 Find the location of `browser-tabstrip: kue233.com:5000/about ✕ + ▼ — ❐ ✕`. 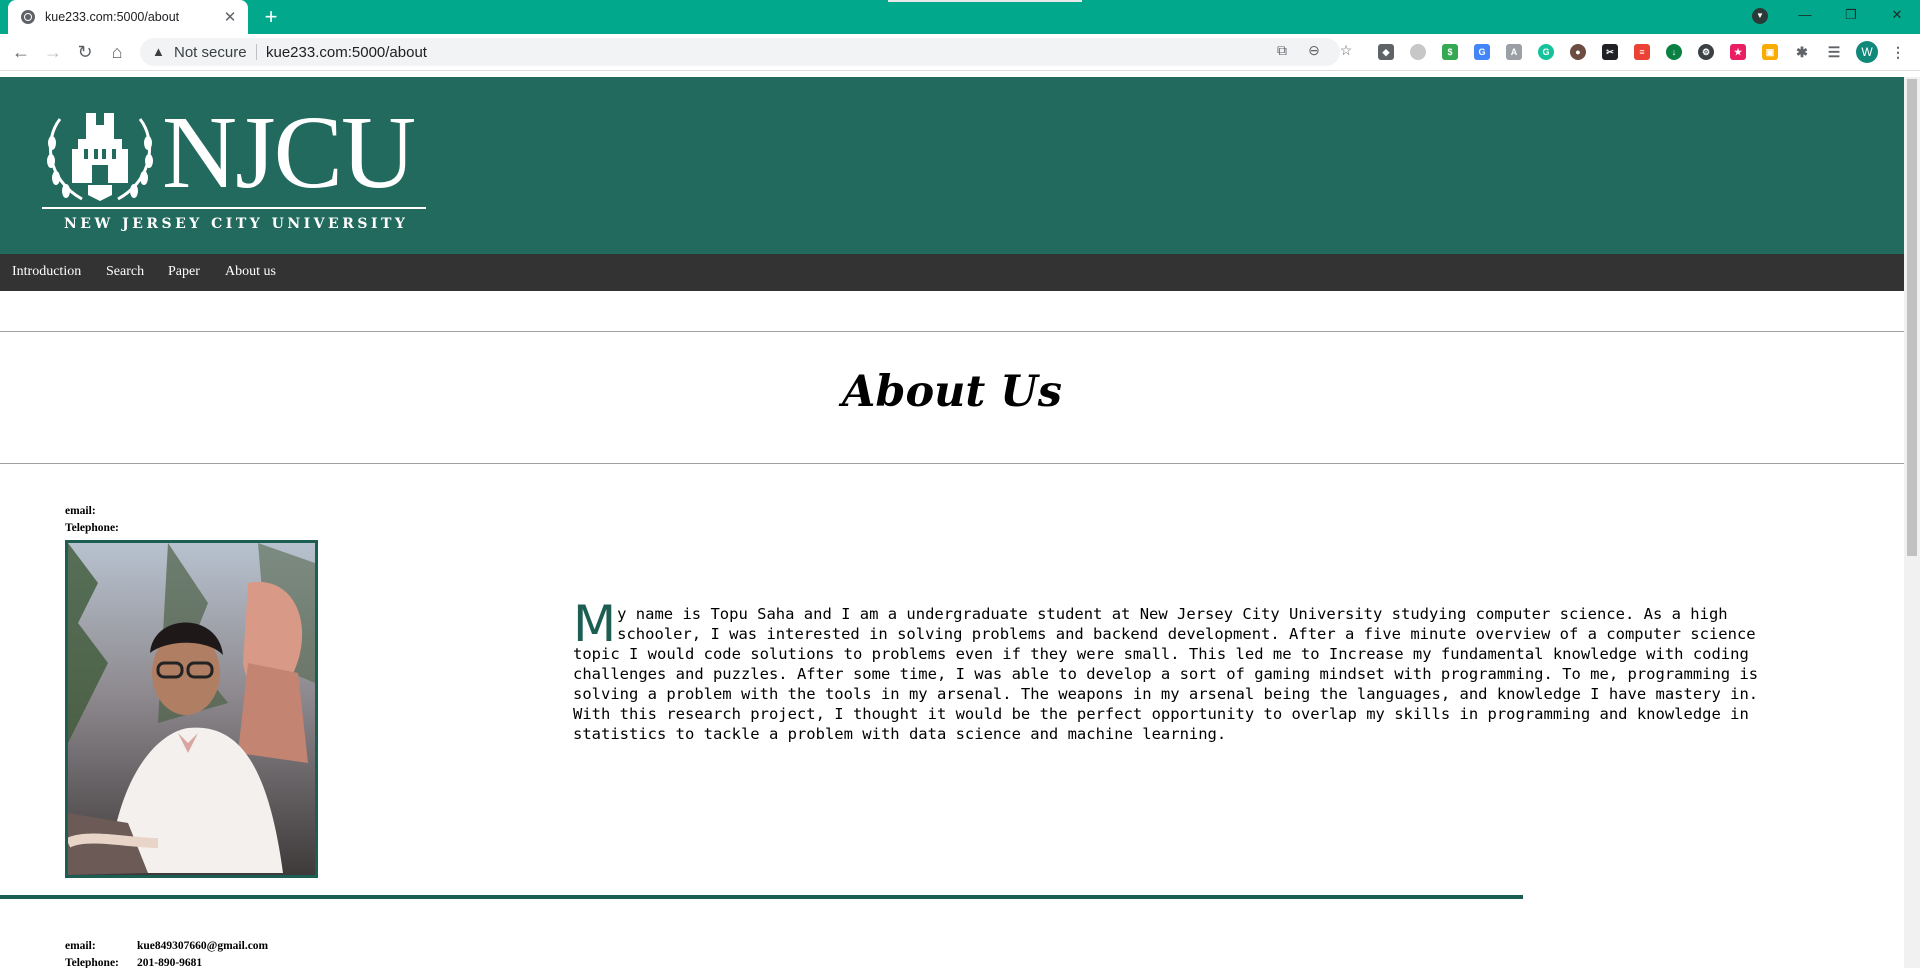

browser-tabstrip: kue233.com:5000/about ✕ + ▼ — ❐ ✕ is located at coordinates (960, 17).